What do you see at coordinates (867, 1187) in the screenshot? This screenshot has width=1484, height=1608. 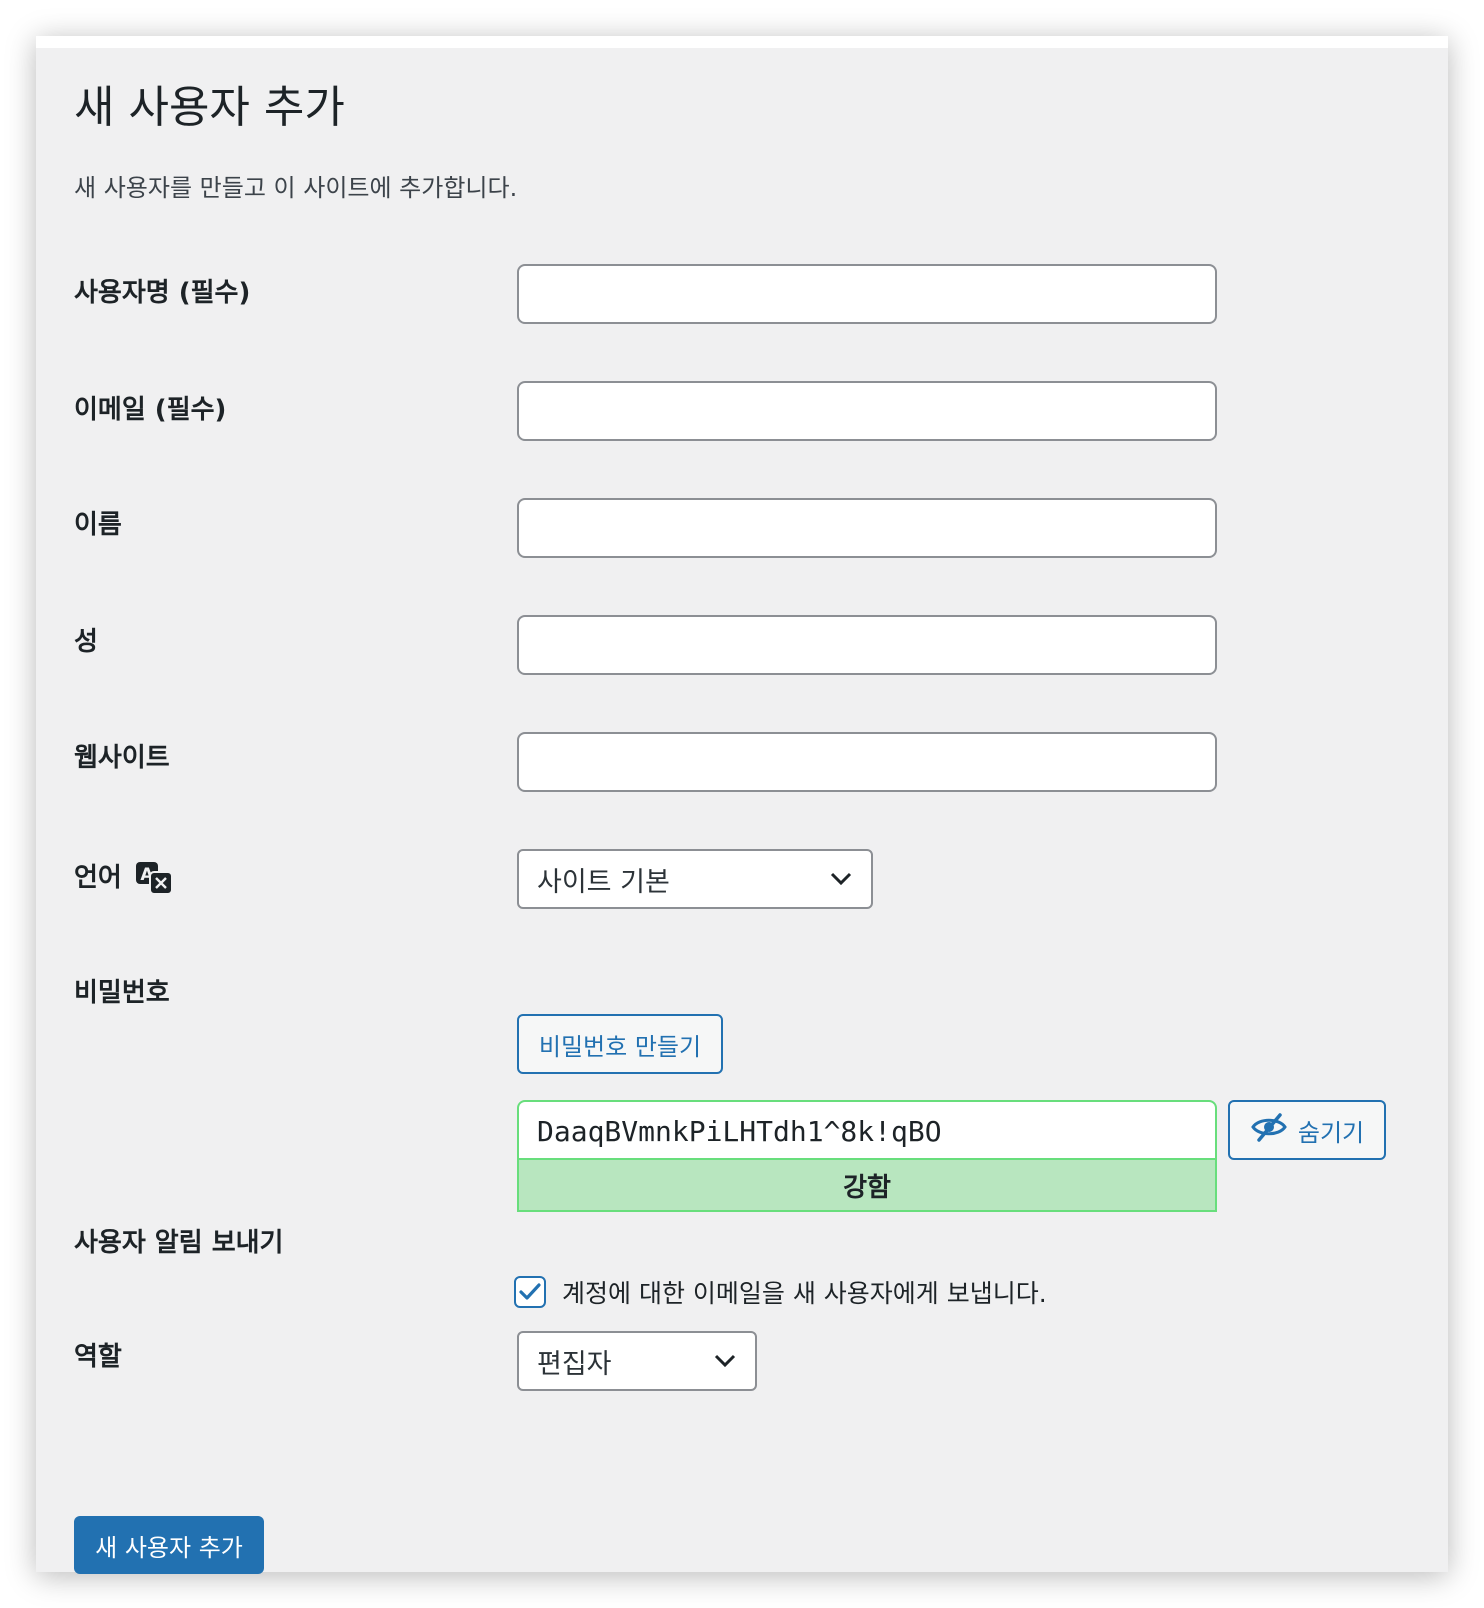 I see `password-strength-text: 강함` at bounding box center [867, 1187].